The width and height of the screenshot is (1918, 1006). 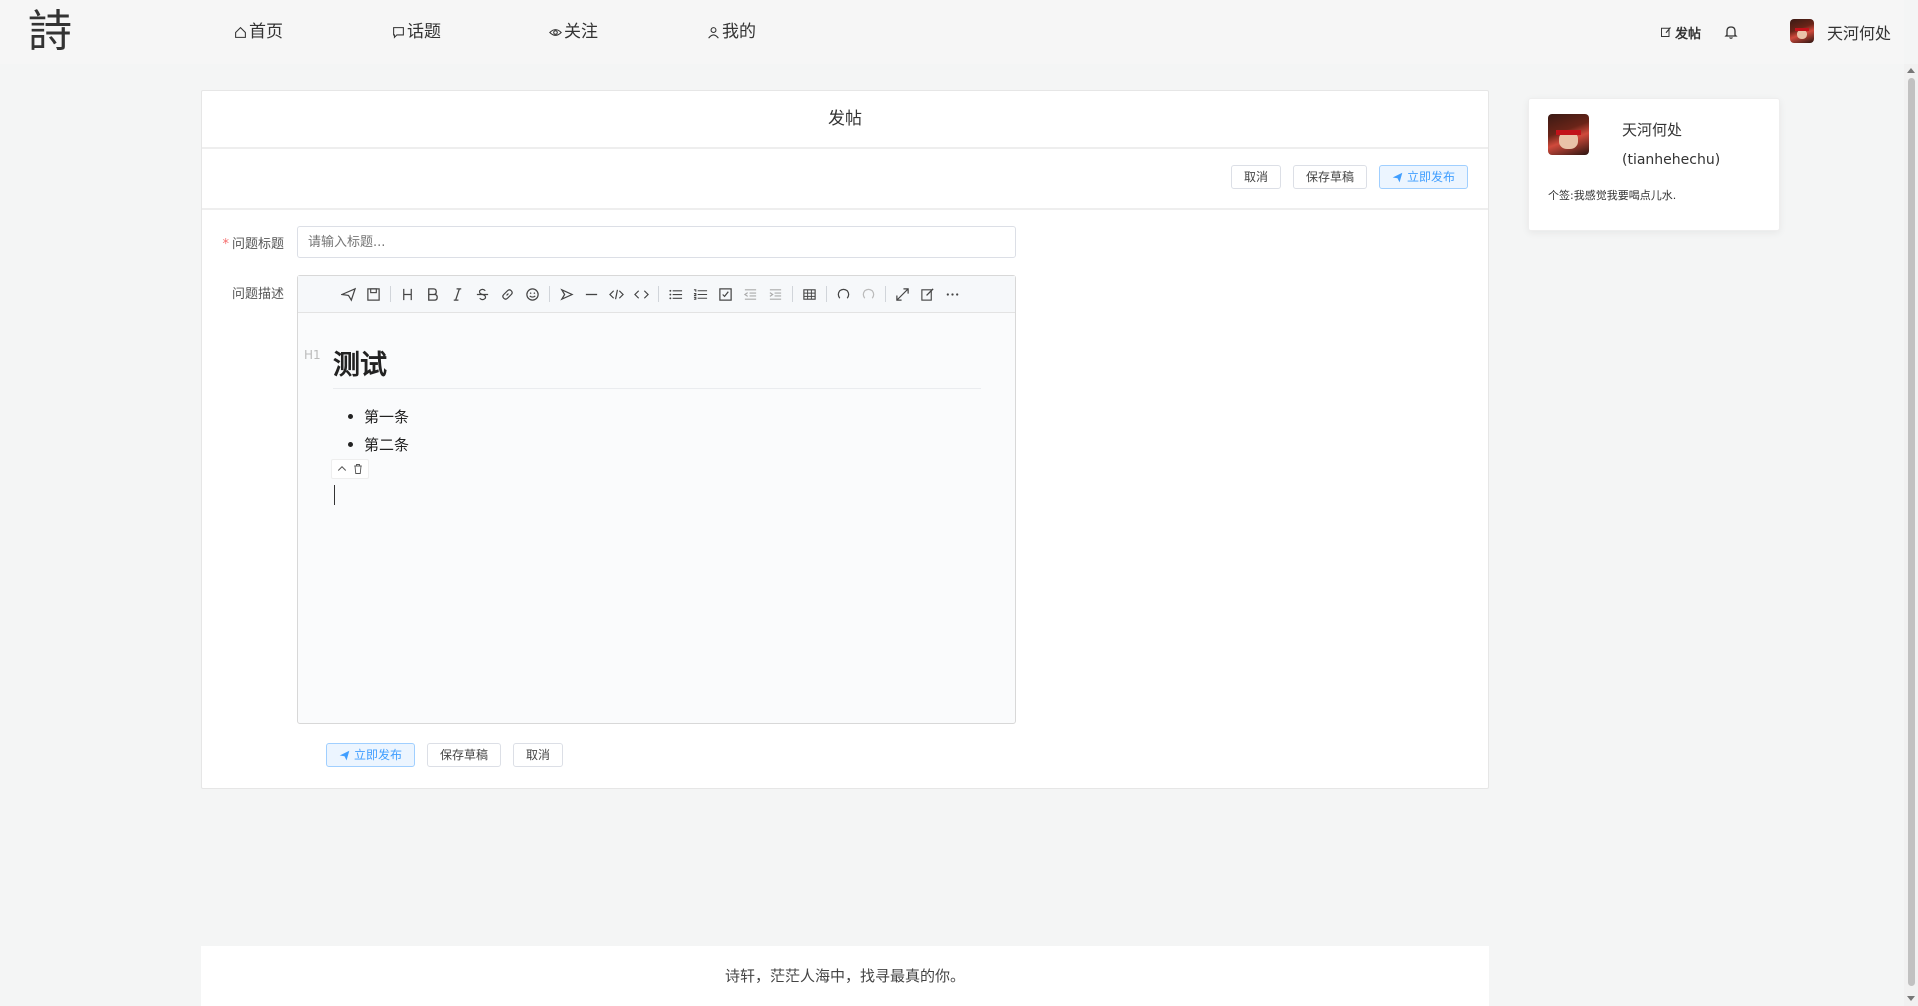 I want to click on outdent-icon, so click(x=750, y=294).